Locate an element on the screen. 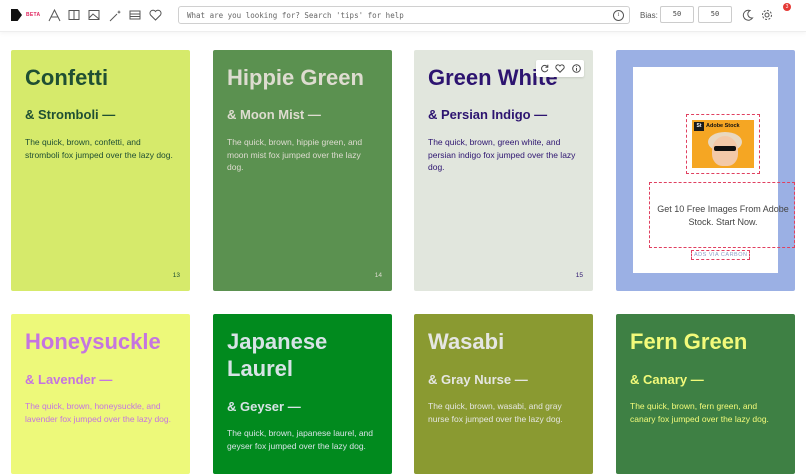  card-subtitle: & Moon Mist — is located at coordinates (274, 114).